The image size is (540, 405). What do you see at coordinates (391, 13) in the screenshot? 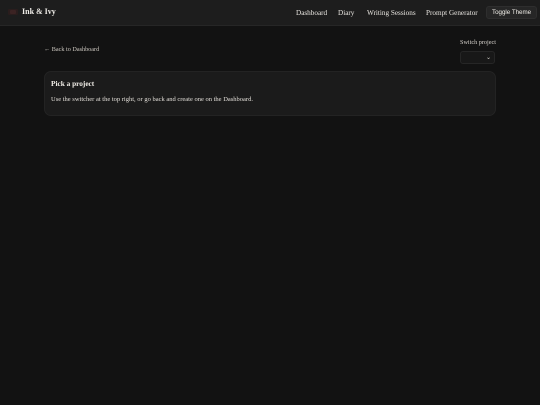
I see `nav-writing-sessions: Writing Sessions` at bounding box center [391, 13].